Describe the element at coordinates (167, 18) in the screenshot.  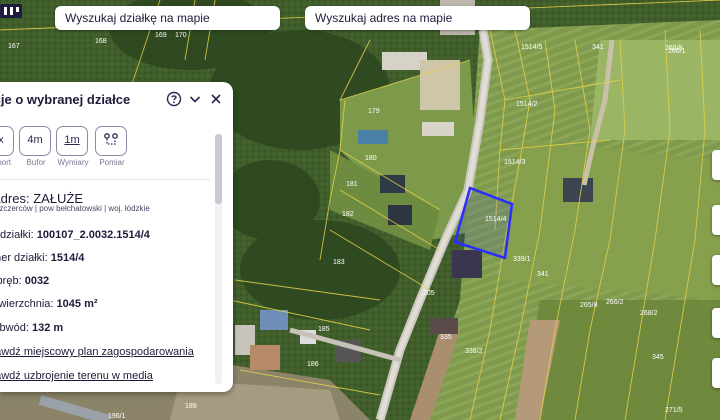
I see `parcel-search-input: Wyszukaj działkę na mapie` at that location.